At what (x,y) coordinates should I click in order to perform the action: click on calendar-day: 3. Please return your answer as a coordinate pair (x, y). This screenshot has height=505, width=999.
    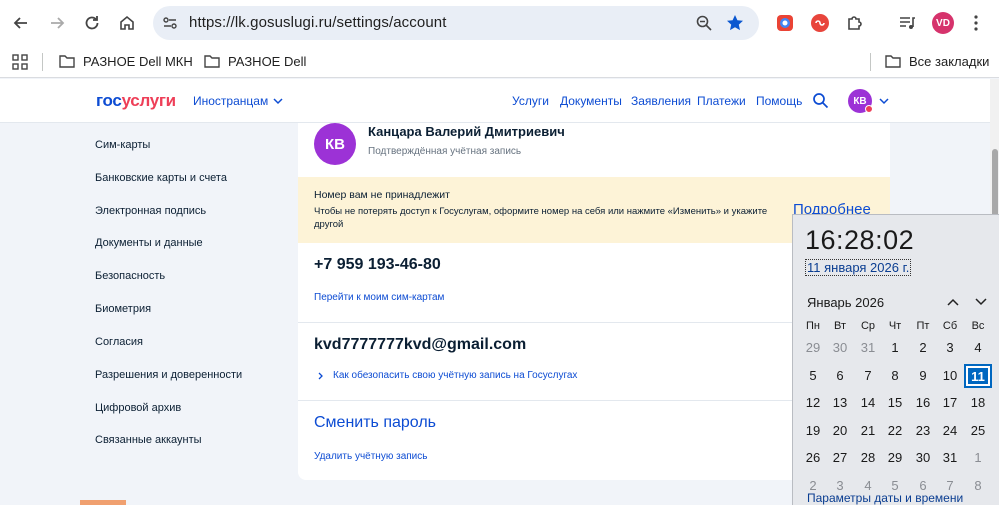
    Looking at the image, I should click on (950, 348).